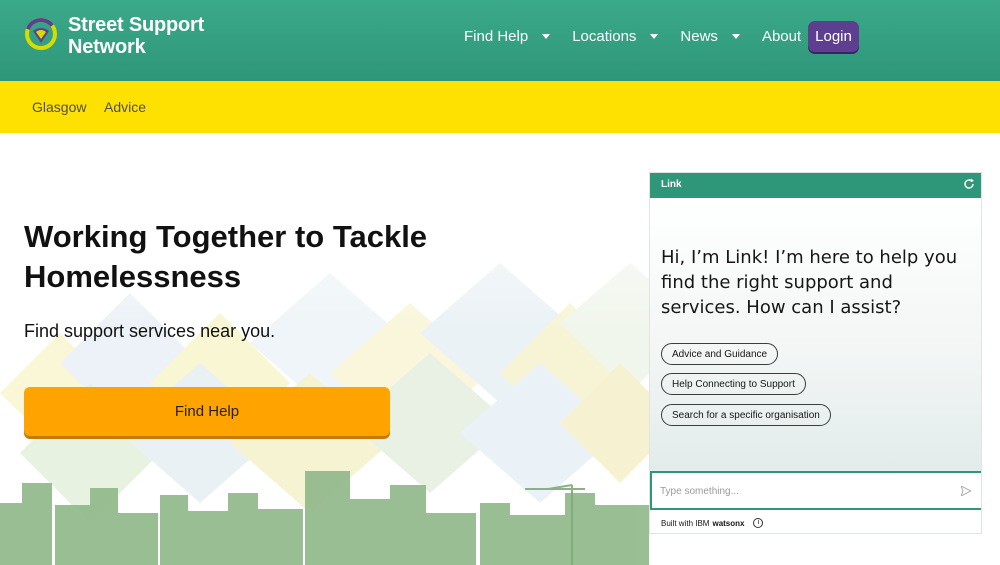  What do you see at coordinates (136, 25) in the screenshot?
I see `brand-line-1: Street Support` at bounding box center [136, 25].